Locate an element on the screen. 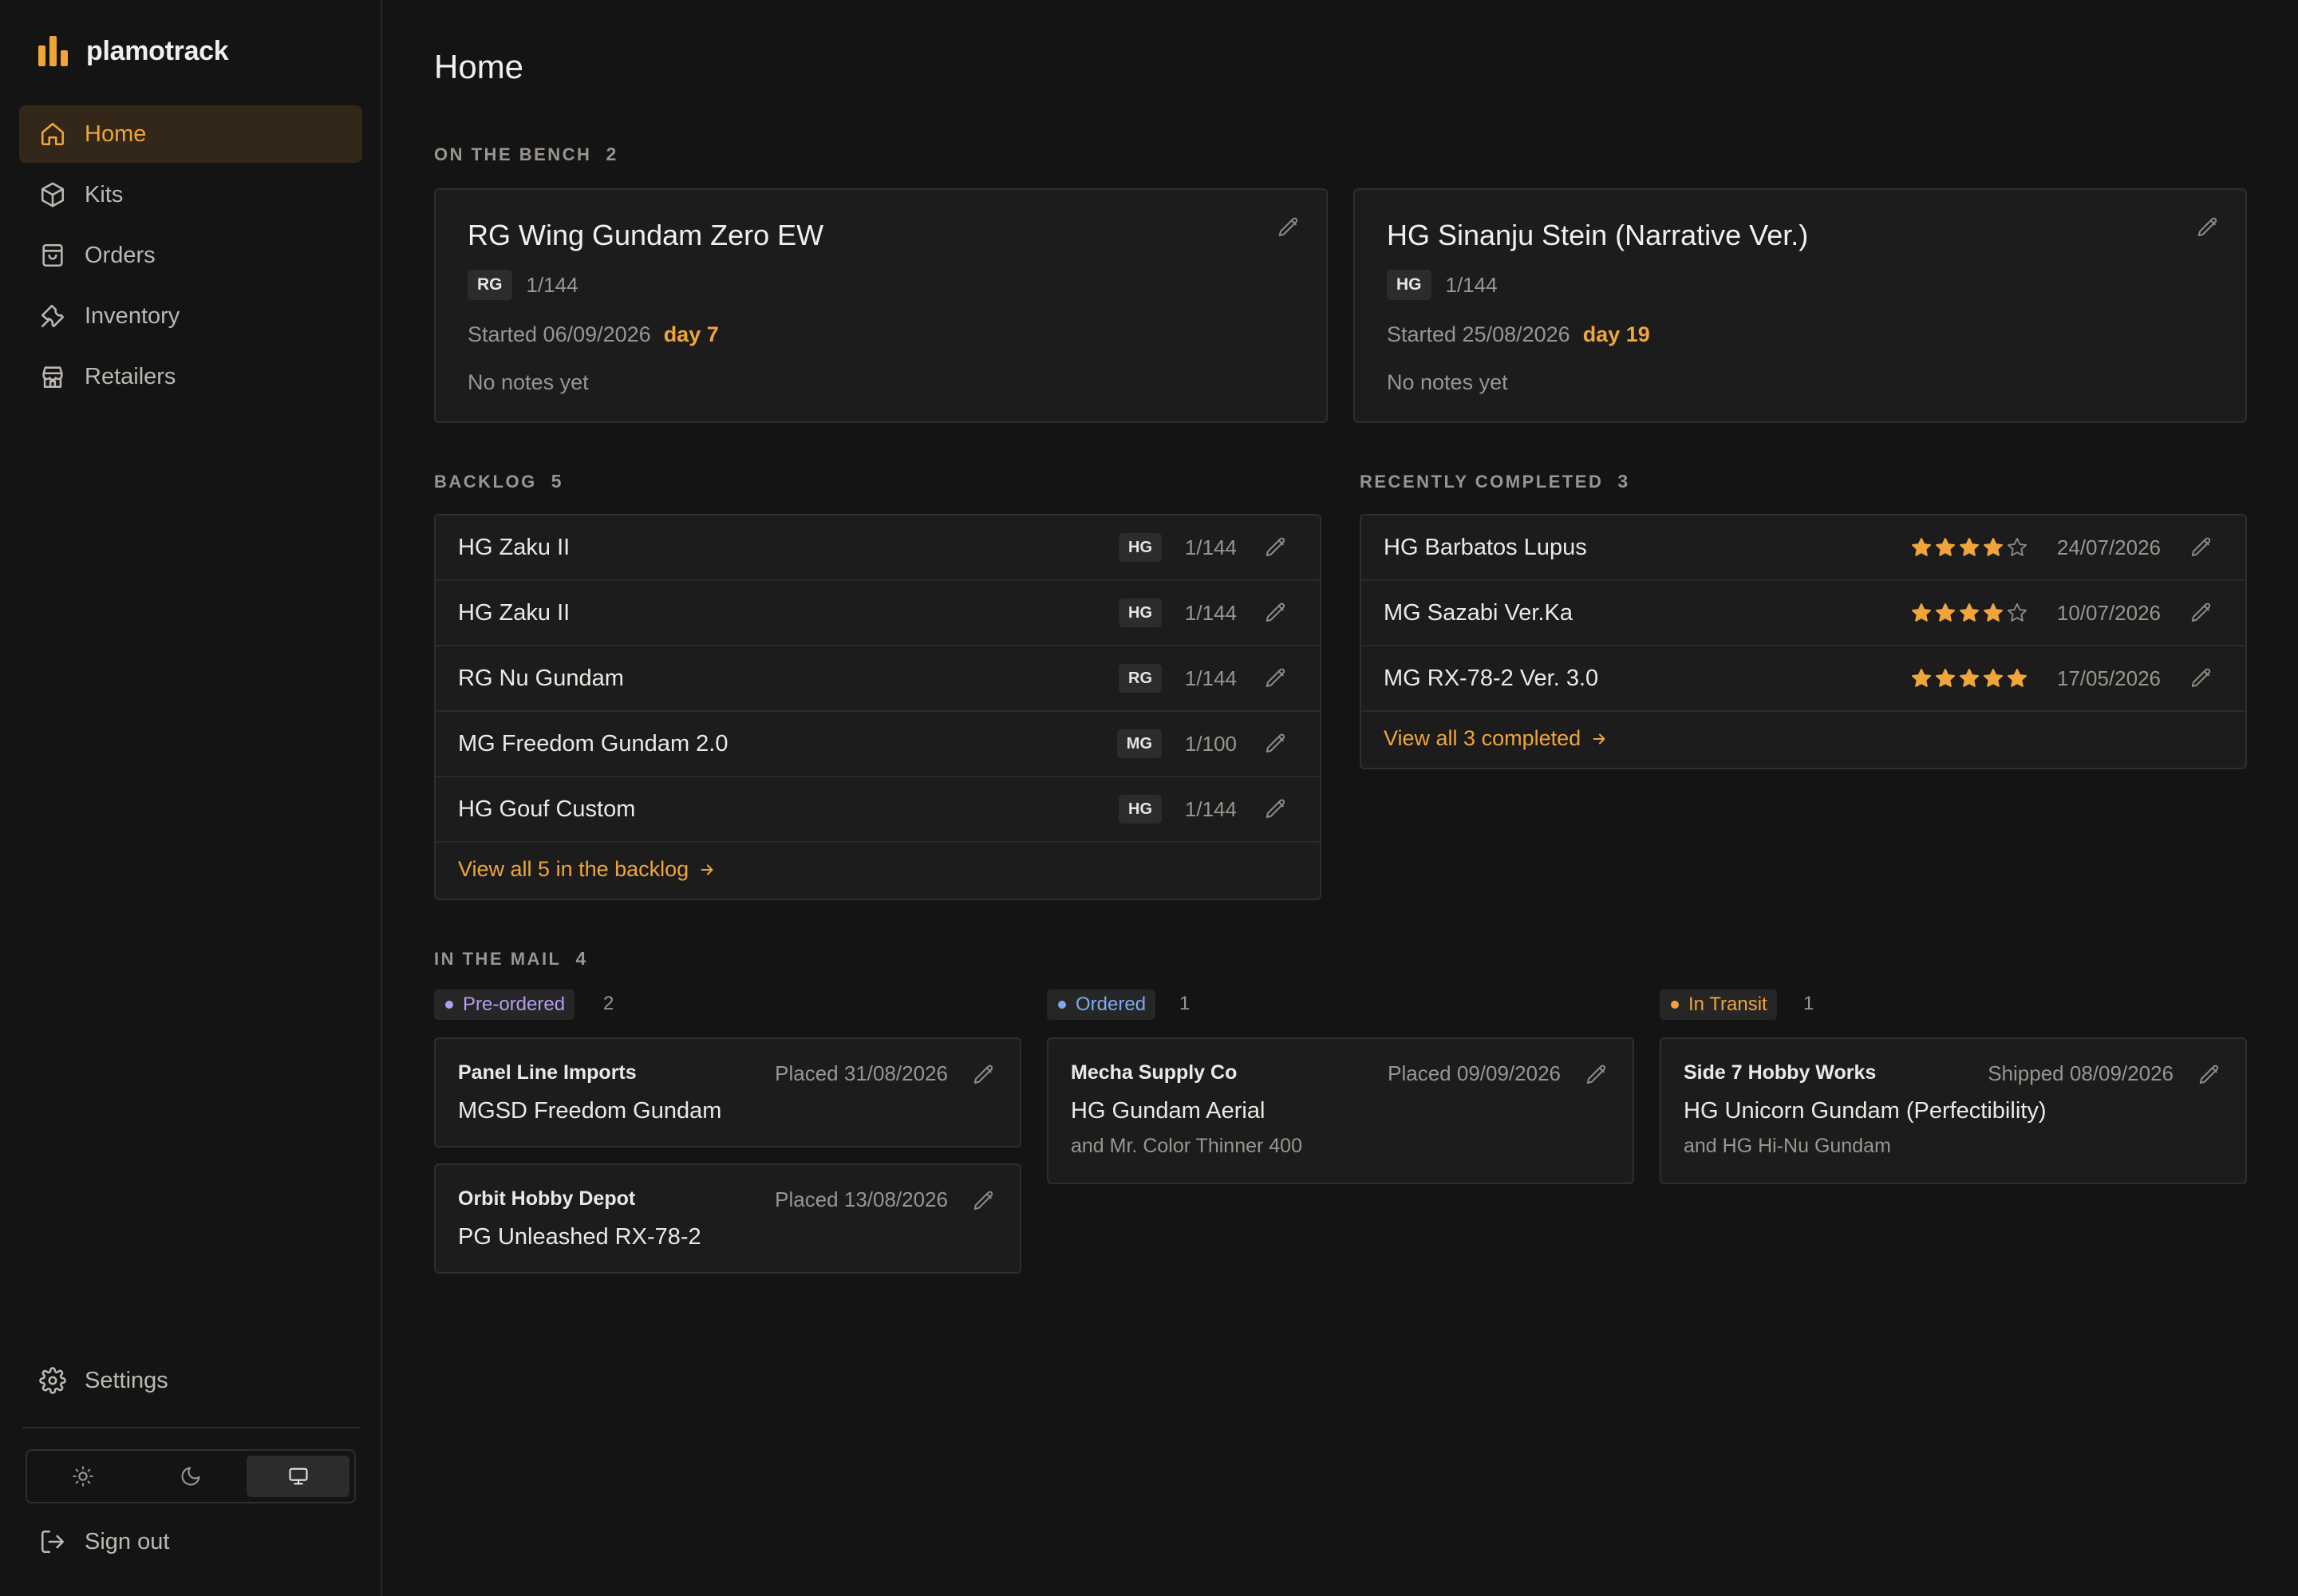  status-pill-ordered: Ordered is located at coordinates (1101, 1005).